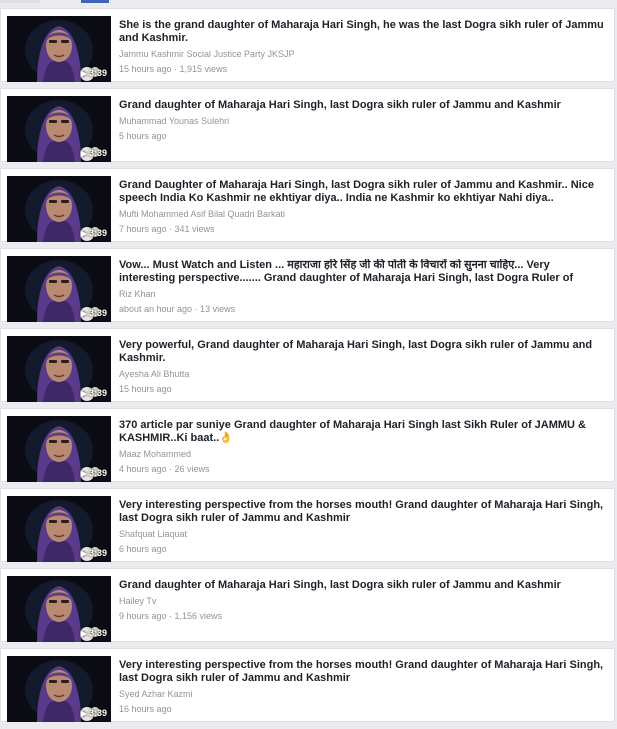  I want to click on video-author: Maaz Mohammed, so click(362, 454).